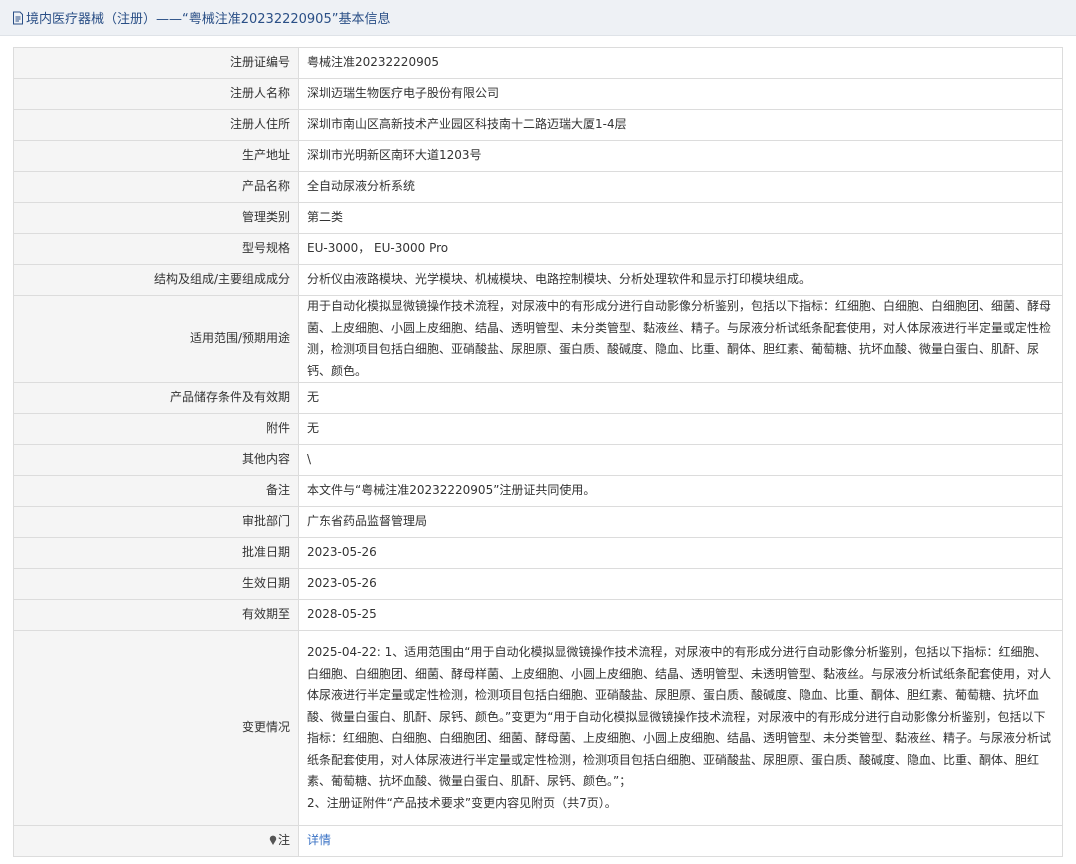 The image size is (1076, 864). What do you see at coordinates (680, 156) in the screenshot?
I see `row-value: 深圳市光明新区南环大道1203号` at bounding box center [680, 156].